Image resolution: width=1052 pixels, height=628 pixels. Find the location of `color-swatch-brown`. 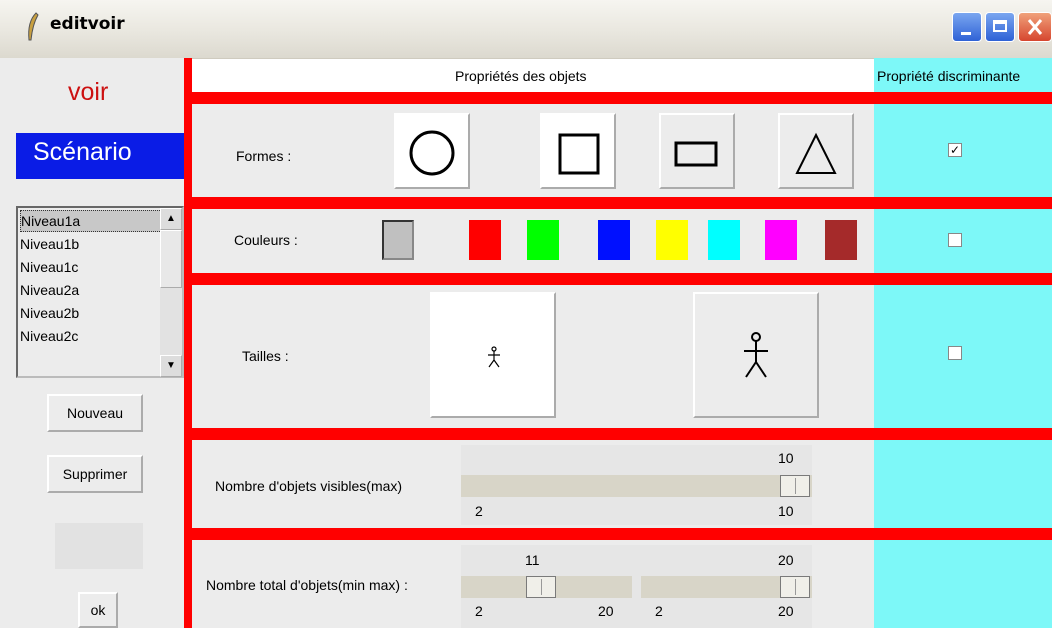

color-swatch-brown is located at coordinates (841, 240).